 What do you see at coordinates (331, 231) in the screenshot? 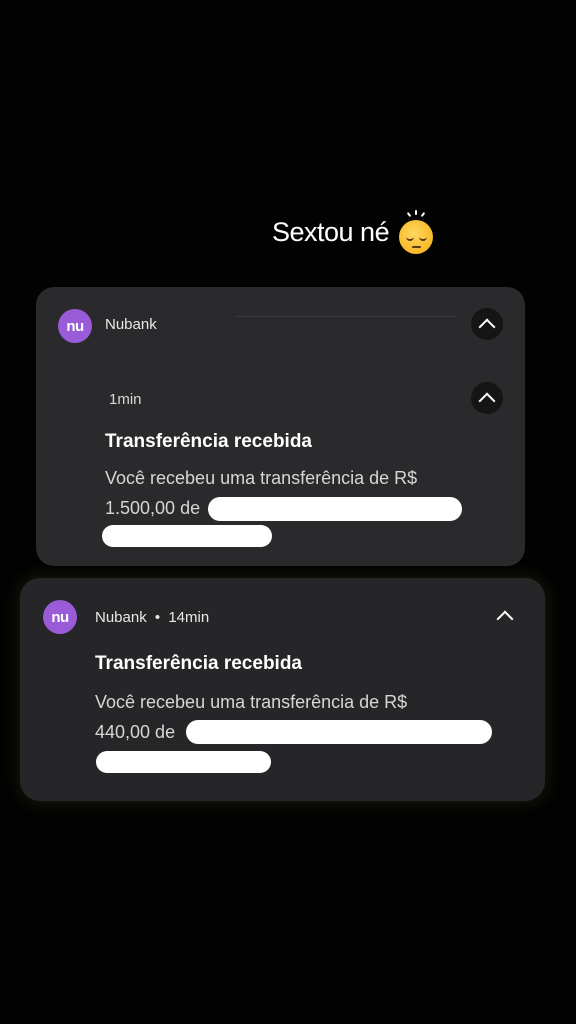
I see `caption-text: Sextou né` at bounding box center [331, 231].